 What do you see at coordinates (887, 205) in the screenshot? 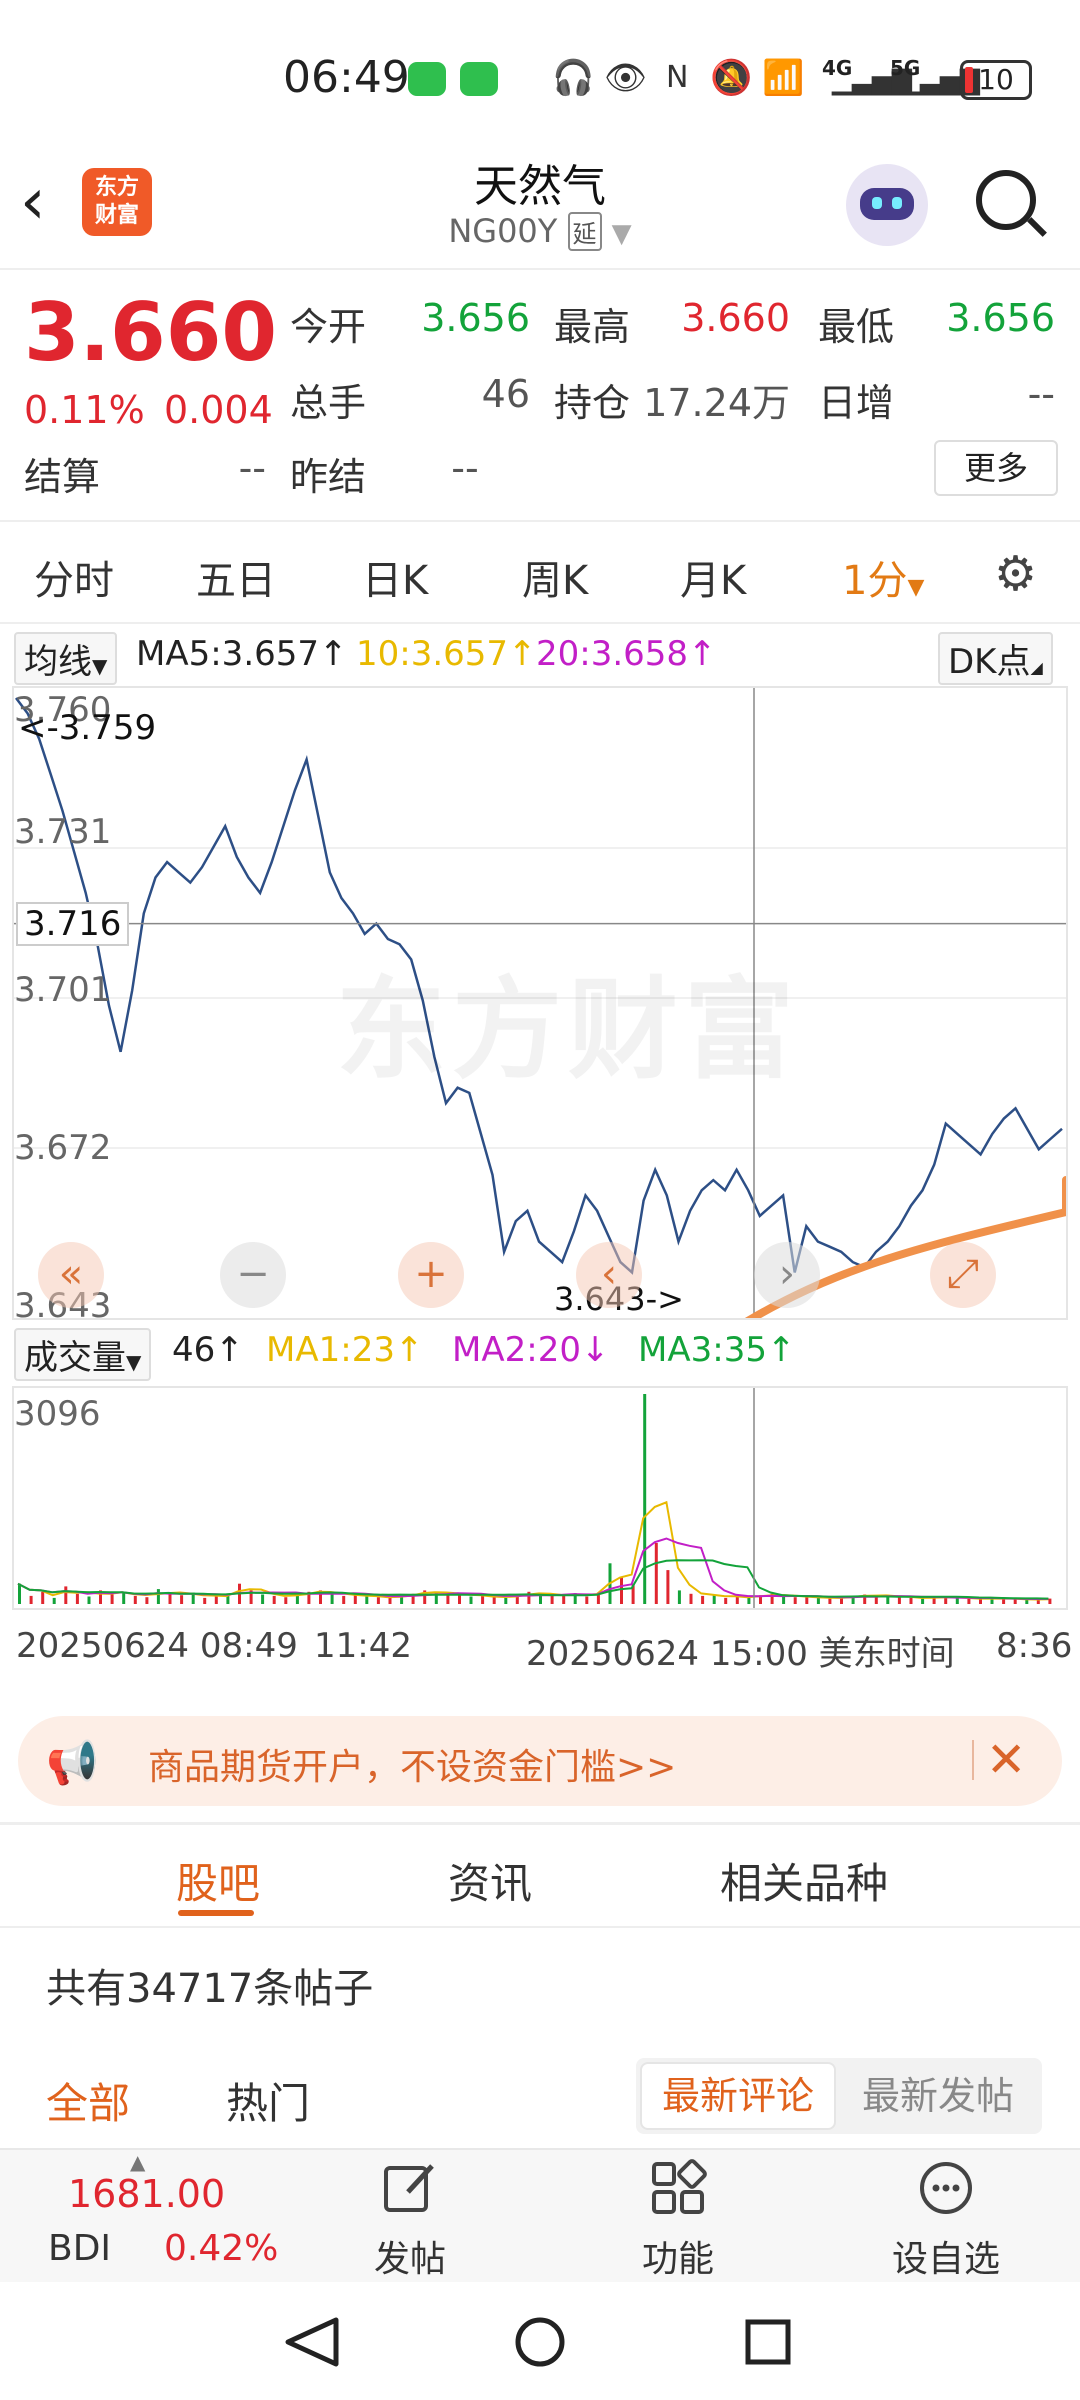
I see `ai-assistant-icon` at bounding box center [887, 205].